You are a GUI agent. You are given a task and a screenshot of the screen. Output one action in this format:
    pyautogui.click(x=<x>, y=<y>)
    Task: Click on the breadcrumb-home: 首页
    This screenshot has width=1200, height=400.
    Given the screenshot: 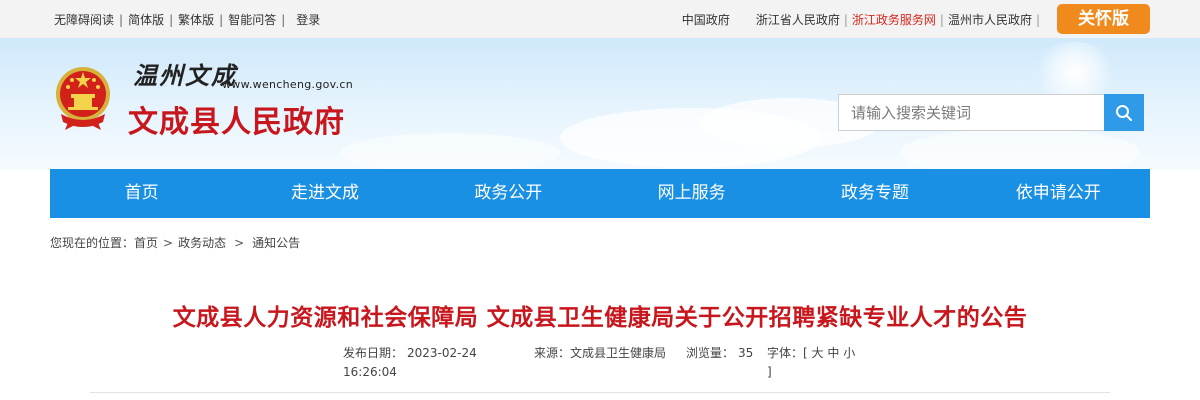 What is the action you would take?
    pyautogui.click(x=146, y=242)
    